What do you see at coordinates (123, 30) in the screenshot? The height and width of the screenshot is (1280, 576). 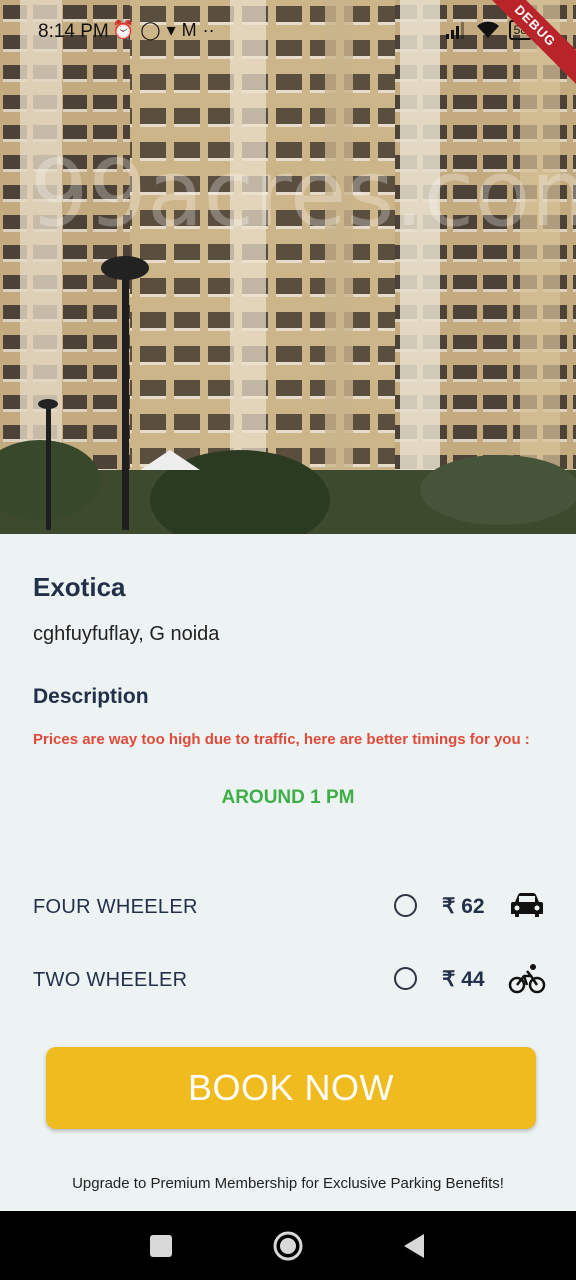 I see `alarm-icon: ⏰` at bounding box center [123, 30].